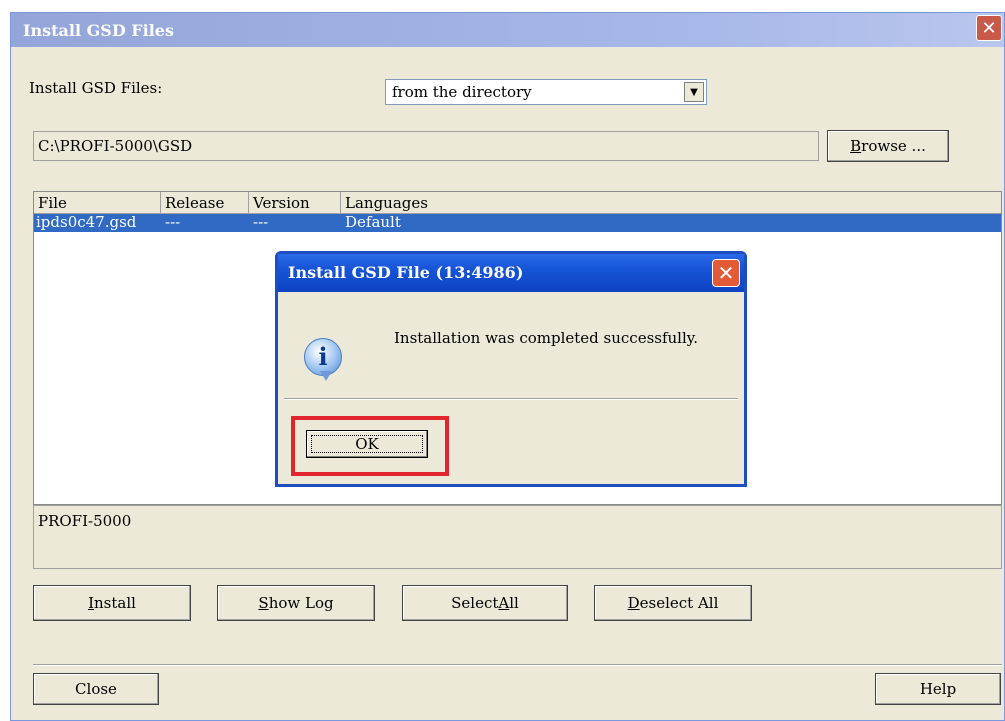  I want to click on window-title: Install GSD Files, so click(98, 30).